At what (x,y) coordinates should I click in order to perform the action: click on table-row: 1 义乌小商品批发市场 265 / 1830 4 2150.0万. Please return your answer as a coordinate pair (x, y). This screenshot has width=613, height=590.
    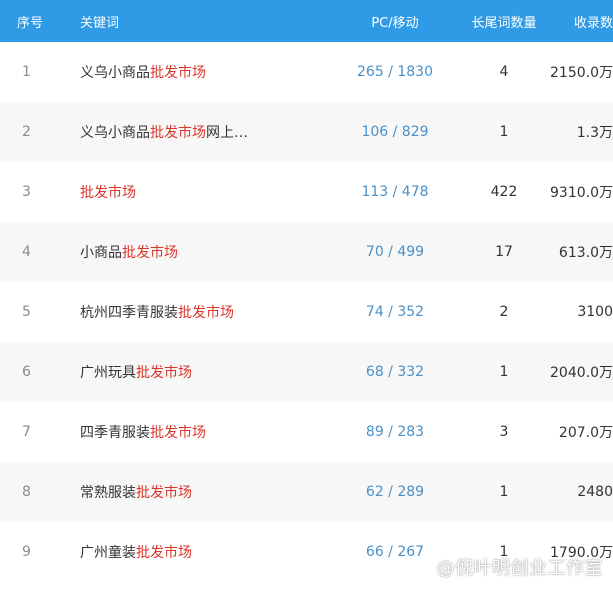
    Looking at the image, I should click on (306, 72).